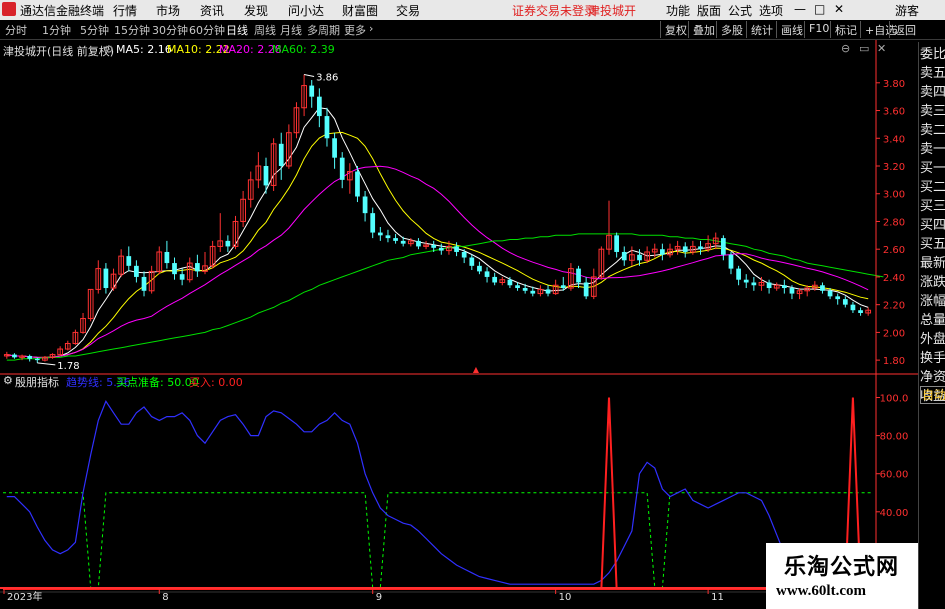  I want to click on period-tab-more: 更多, so click(355, 30).